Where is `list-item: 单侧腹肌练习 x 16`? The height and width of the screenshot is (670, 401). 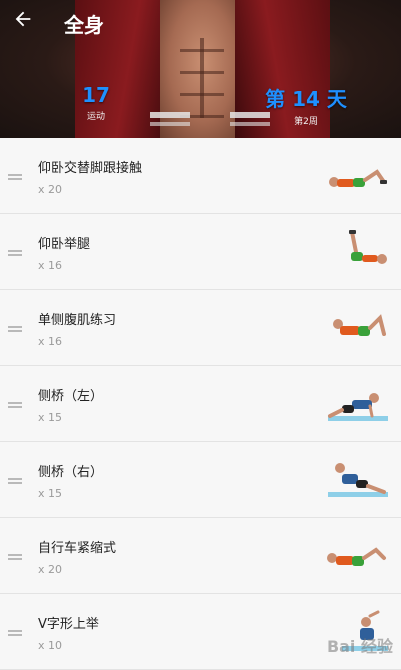 list-item: 单侧腹肌练习 x 16 is located at coordinates (200, 328).